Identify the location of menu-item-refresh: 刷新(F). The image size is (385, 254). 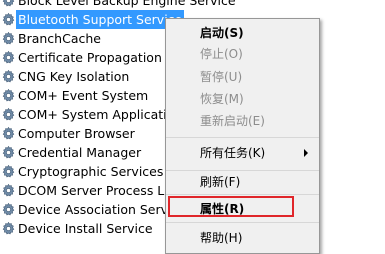
(220, 182).